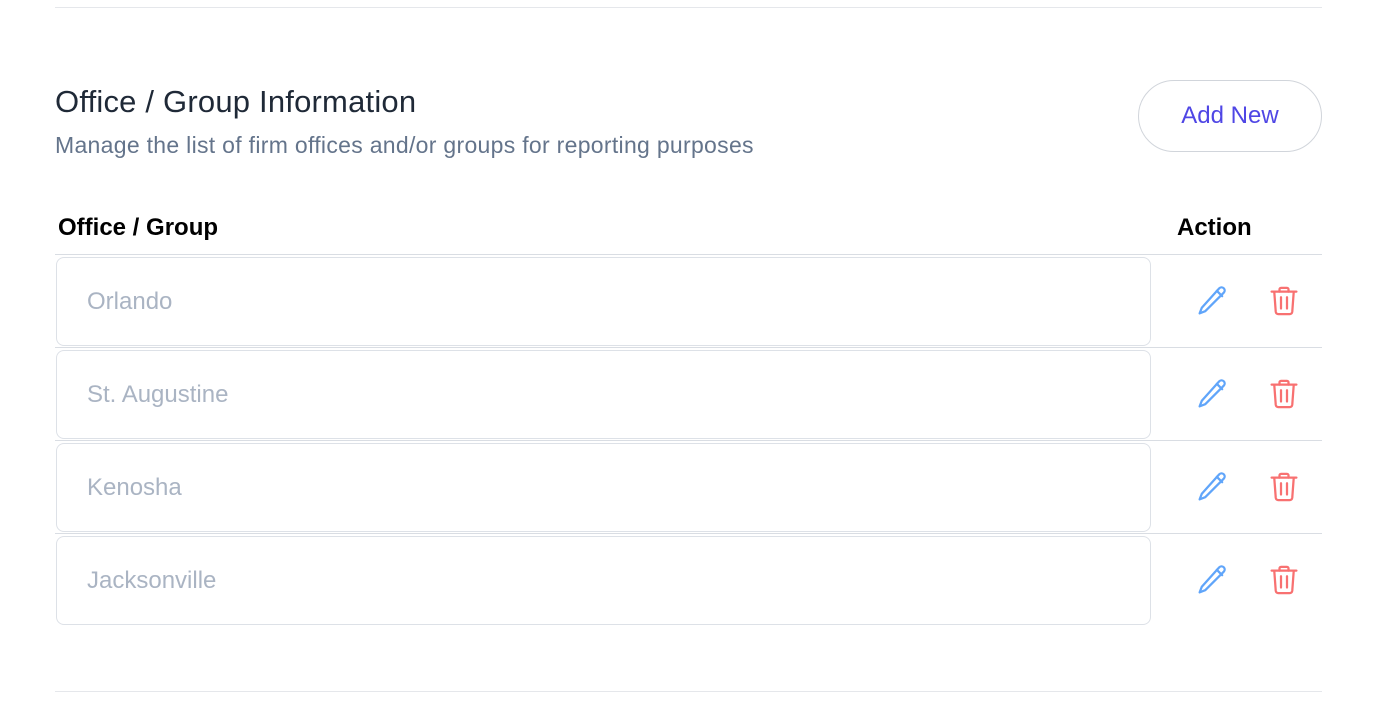 The image size is (1373, 718). I want to click on column-header-office-group: Office / Group, so click(138, 227).